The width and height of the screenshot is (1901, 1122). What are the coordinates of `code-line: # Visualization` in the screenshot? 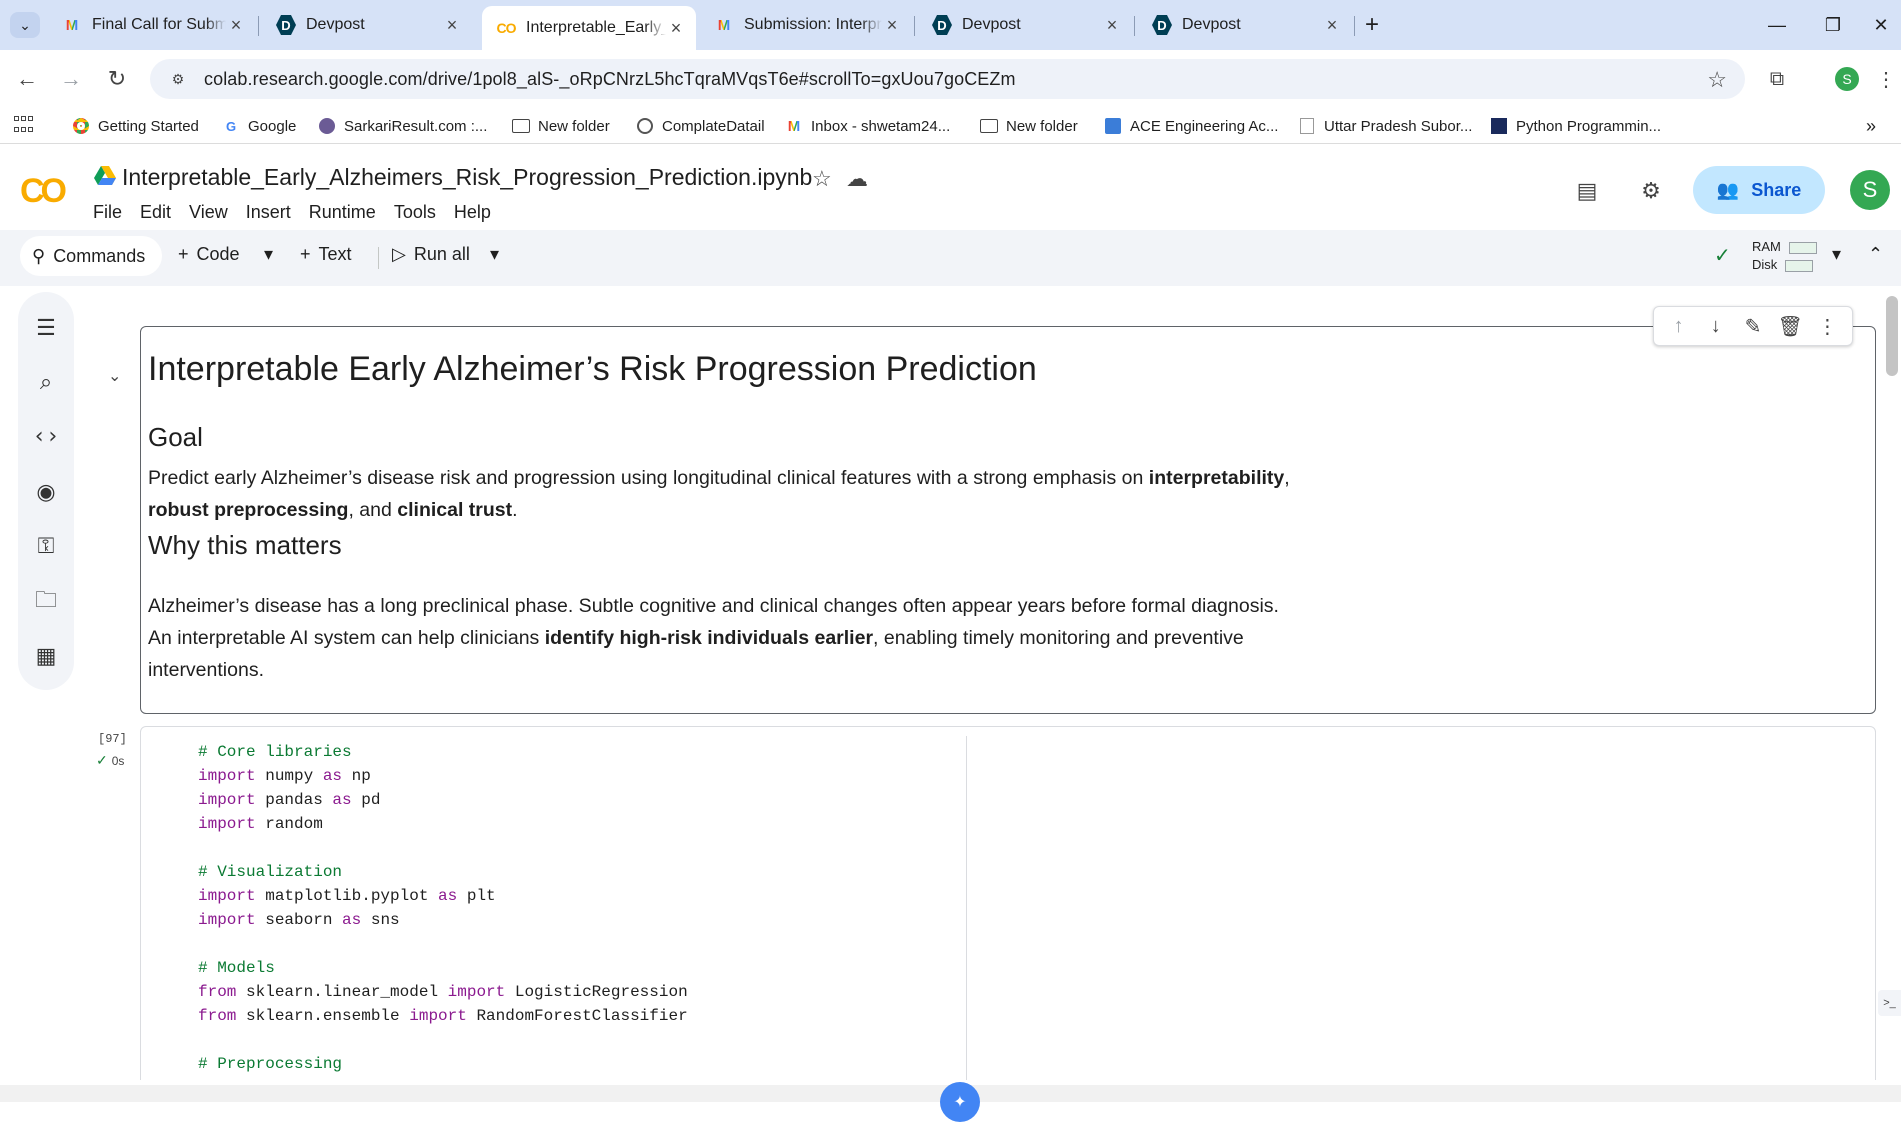 It's located at (443, 872).